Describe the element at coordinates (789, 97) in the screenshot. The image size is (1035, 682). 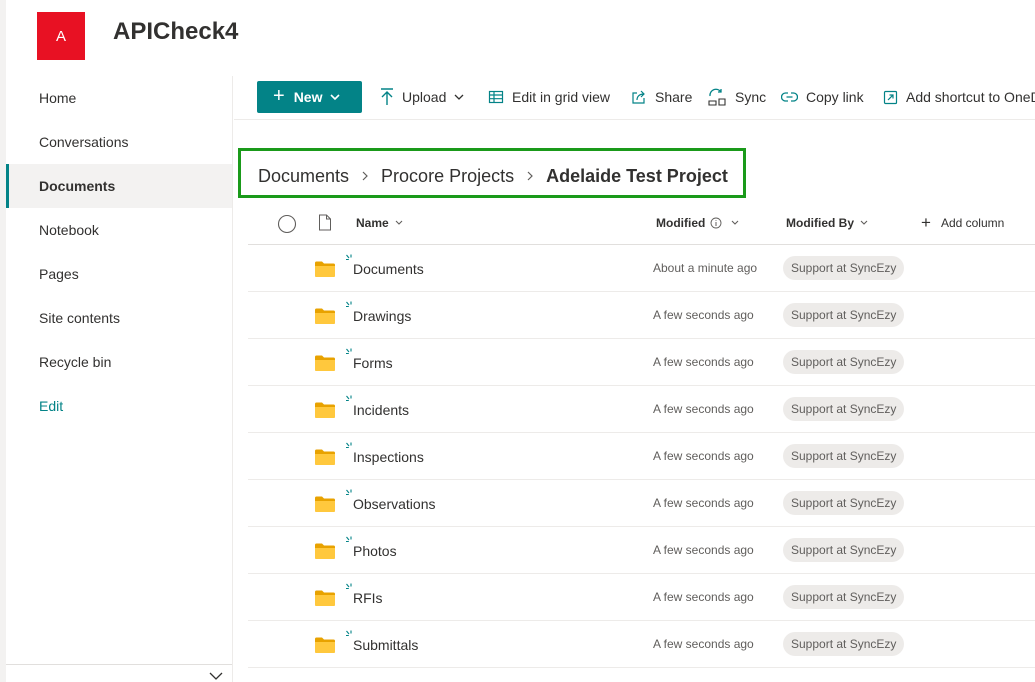
I see `link-icon` at that location.